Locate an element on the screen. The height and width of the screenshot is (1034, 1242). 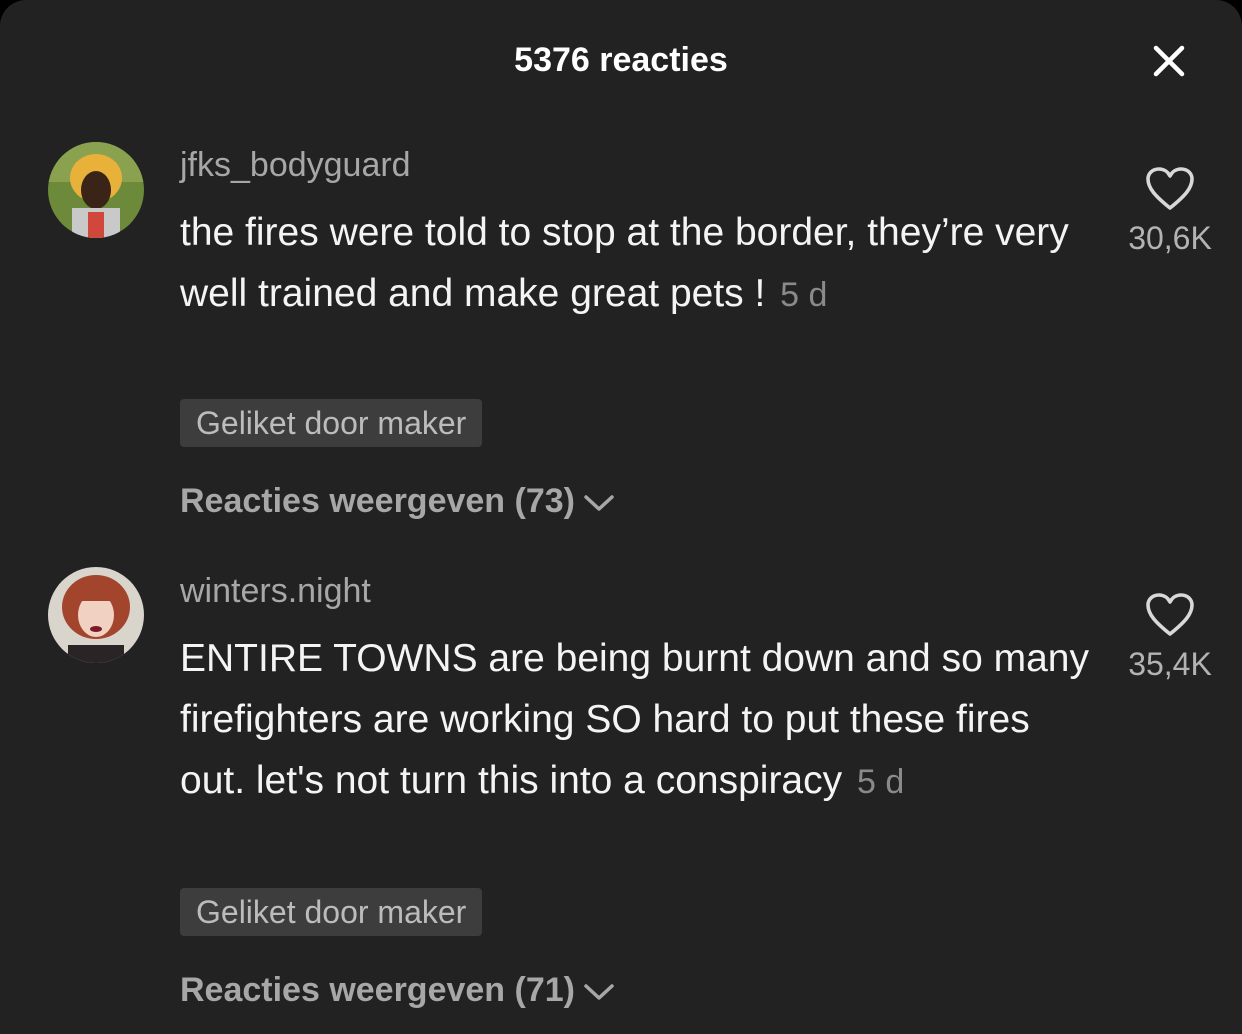
close-icon is located at coordinates (1169, 61).